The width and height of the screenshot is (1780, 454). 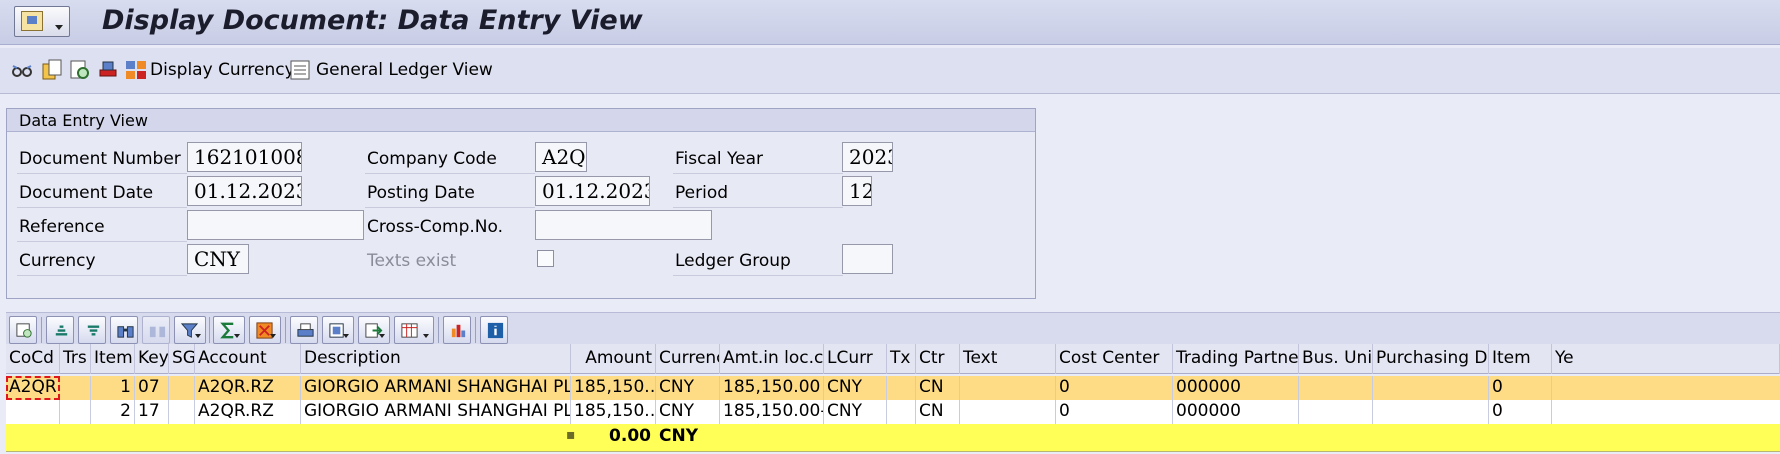 I want to click on sort-descending-button, so click(x=92, y=330).